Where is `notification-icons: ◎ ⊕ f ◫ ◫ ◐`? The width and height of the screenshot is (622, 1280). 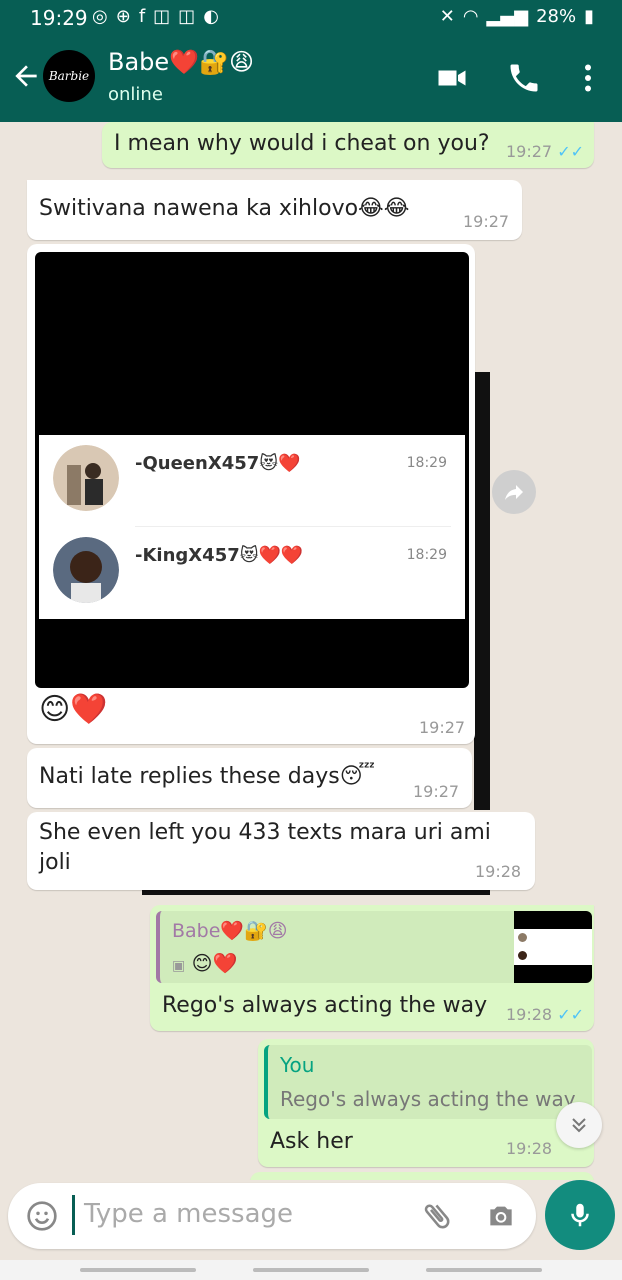 notification-icons: ◎ ⊕ f ◫ ◫ ◐ is located at coordinates (155, 16).